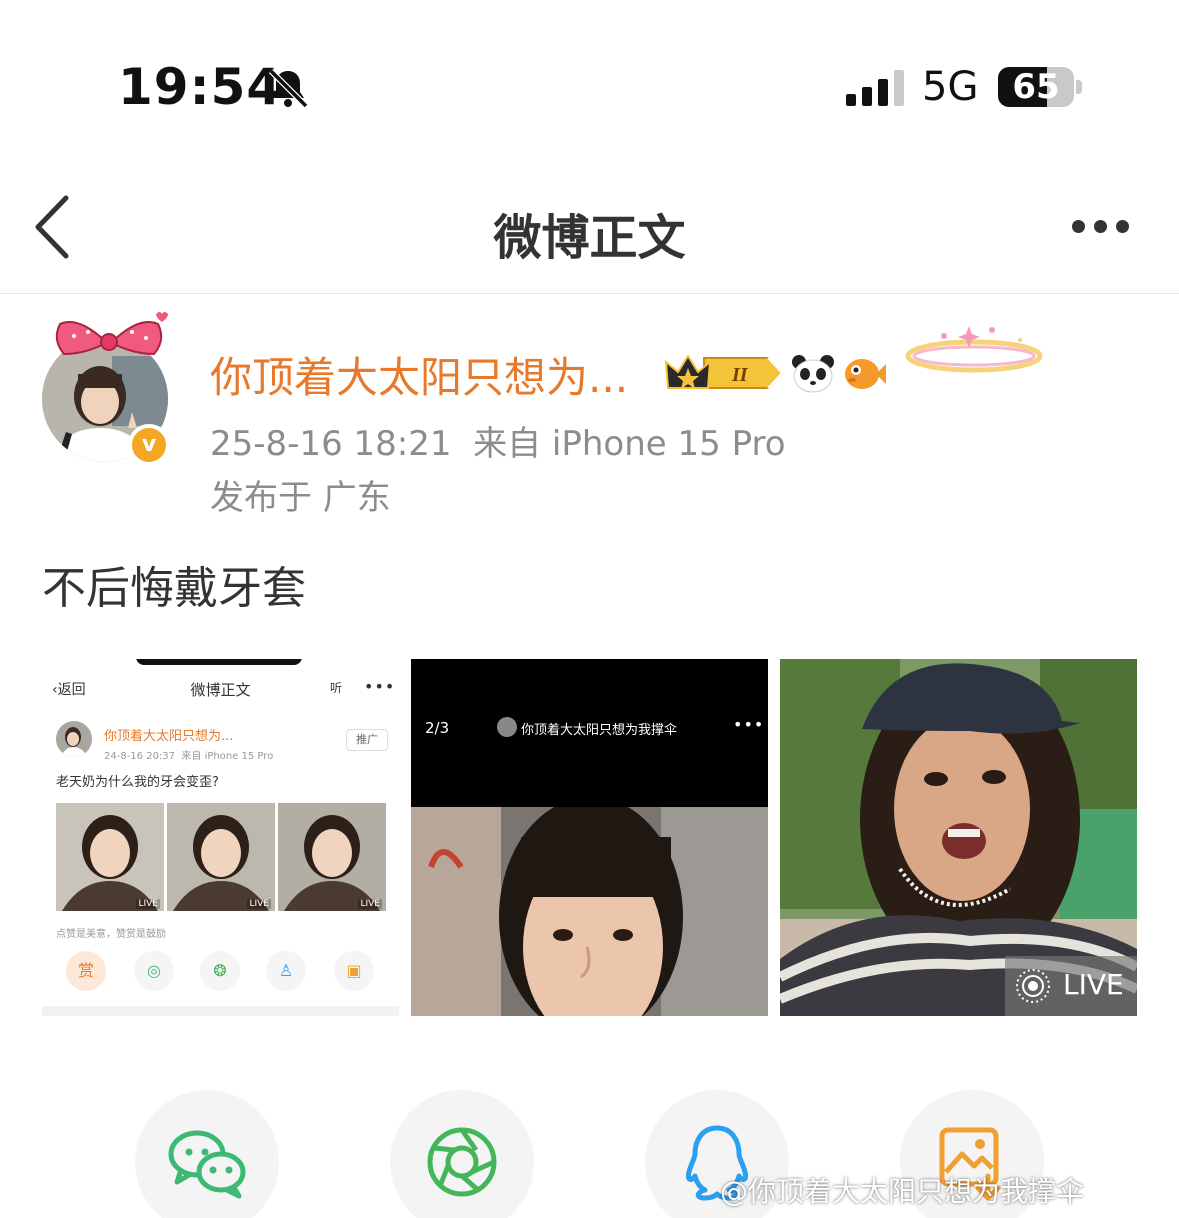 The height and width of the screenshot is (1218, 1179). Describe the element at coordinates (300, 498) in the screenshot. I see `post-location: 发布于 广东` at that location.